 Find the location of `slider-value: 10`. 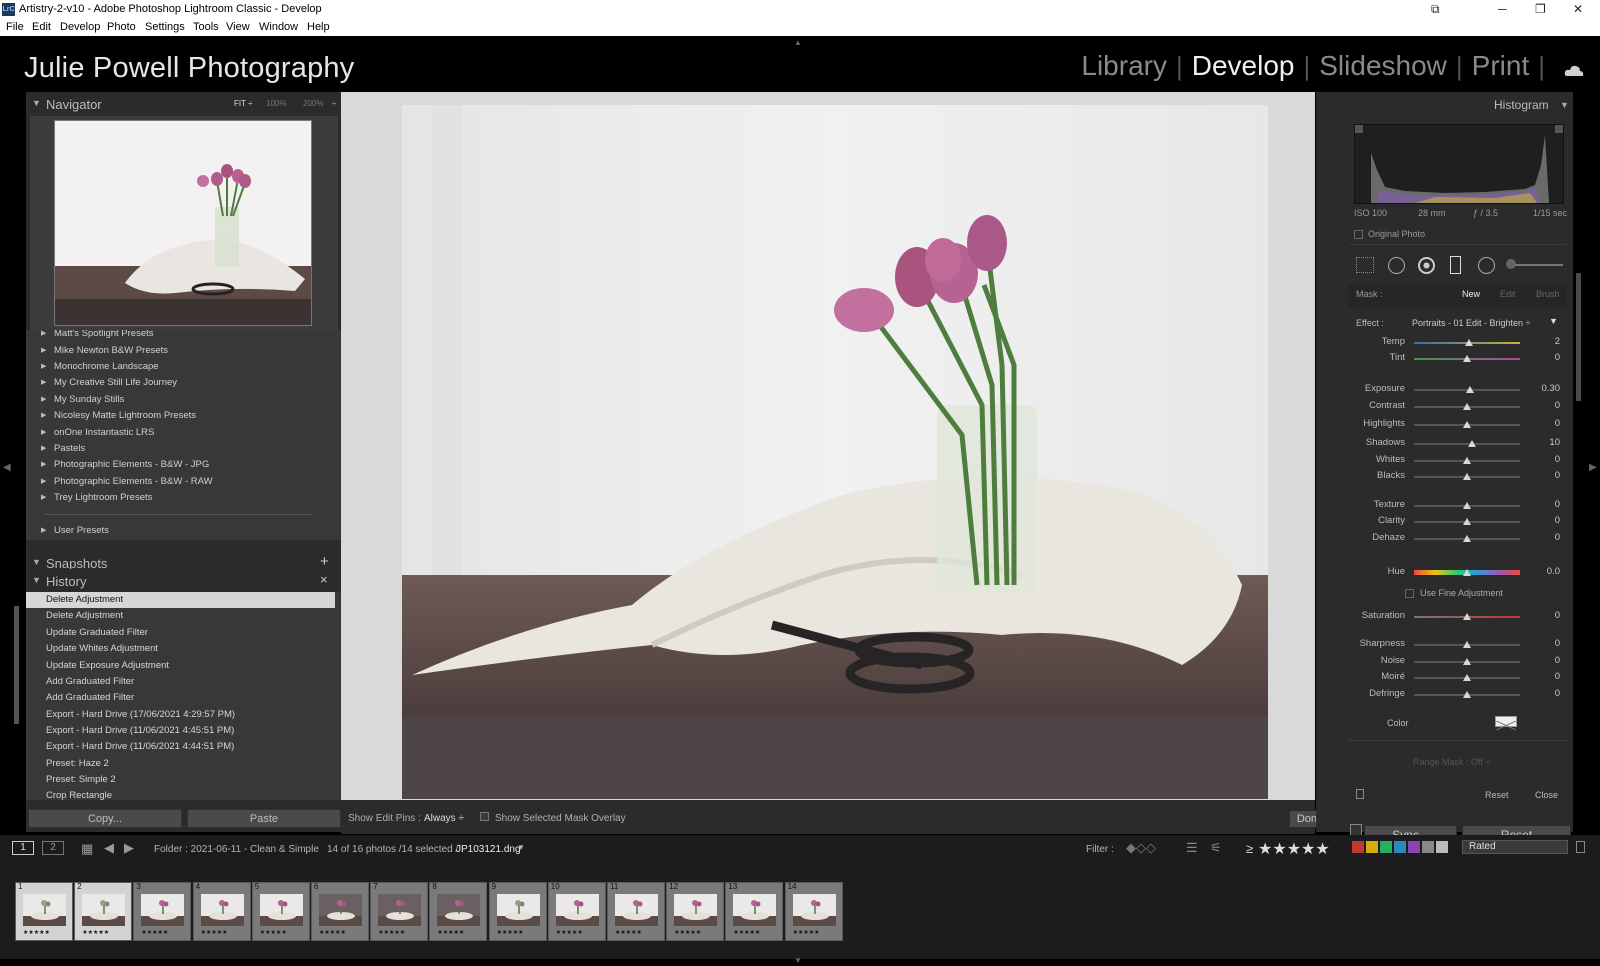

slider-value: 10 is located at coordinates (1545, 442).